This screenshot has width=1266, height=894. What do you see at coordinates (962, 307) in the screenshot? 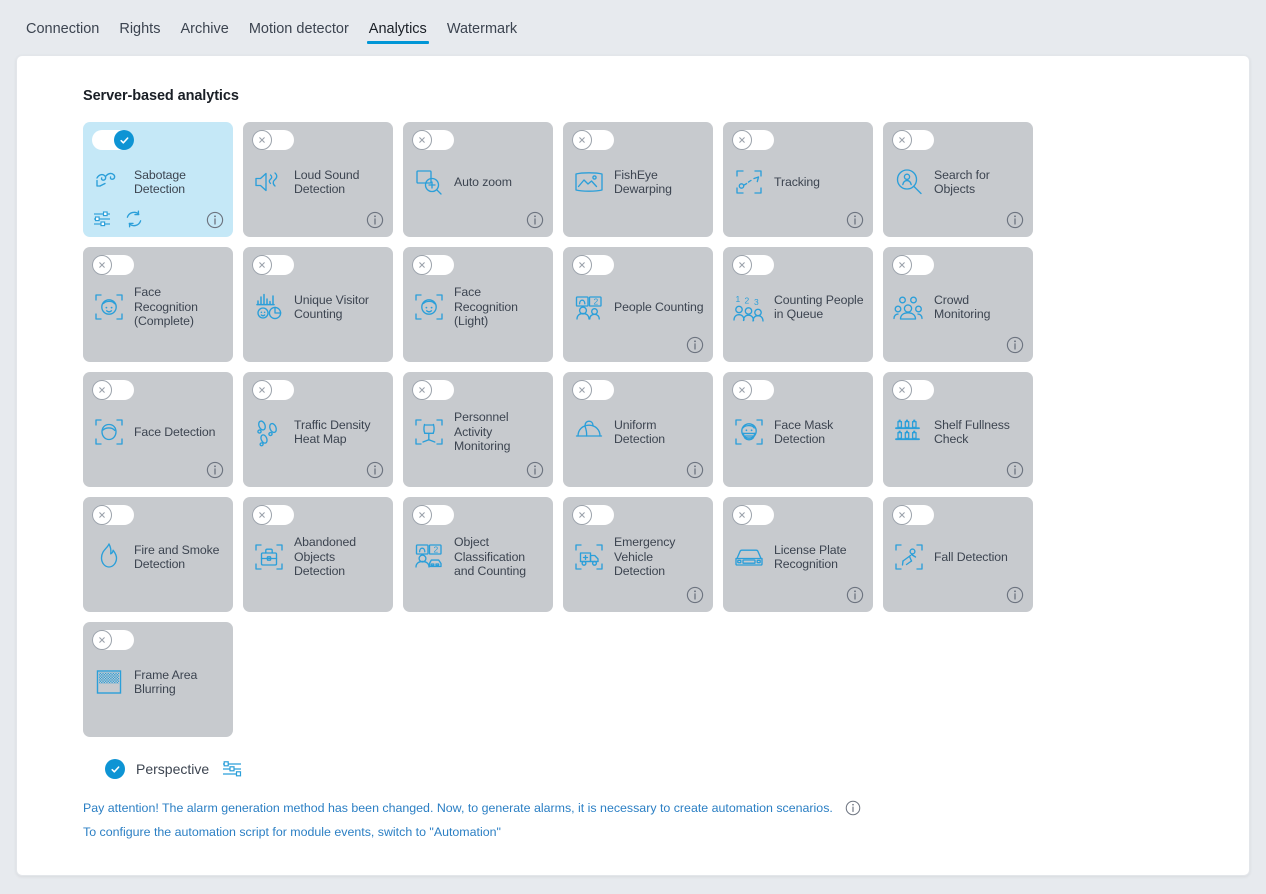
I see `card-label: Crowd Monitoring` at bounding box center [962, 307].